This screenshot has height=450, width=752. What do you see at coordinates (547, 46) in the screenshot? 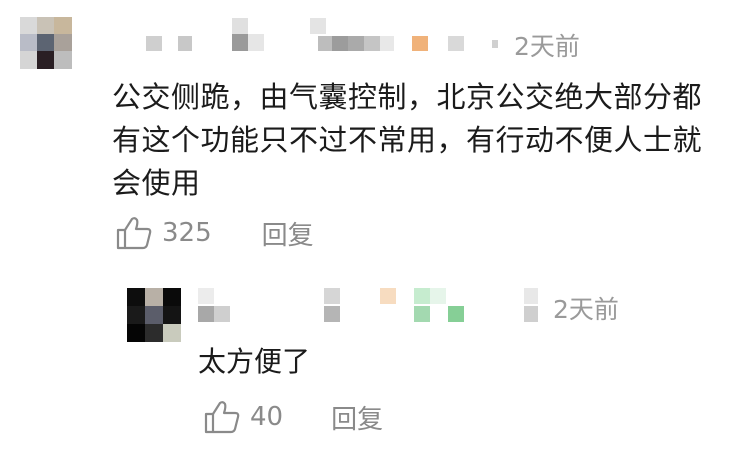
I see `comment-timestamp: 2天前` at bounding box center [547, 46].